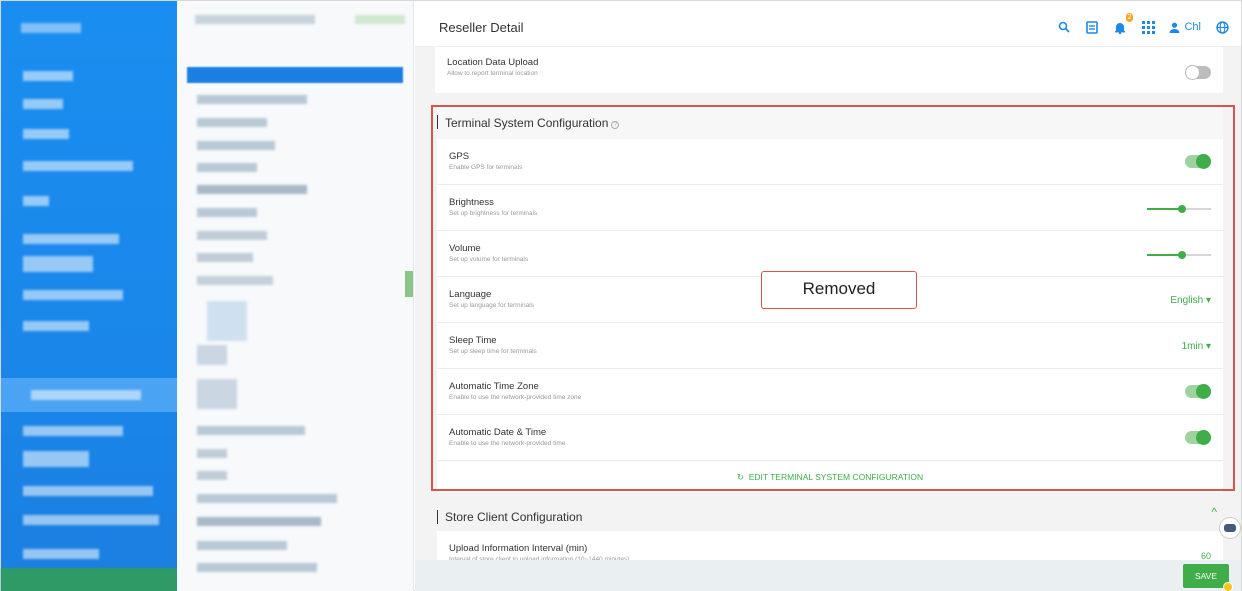 The width and height of the screenshot is (1242, 591). What do you see at coordinates (1190, 300) in the screenshot?
I see `language-select: English ▾` at bounding box center [1190, 300].